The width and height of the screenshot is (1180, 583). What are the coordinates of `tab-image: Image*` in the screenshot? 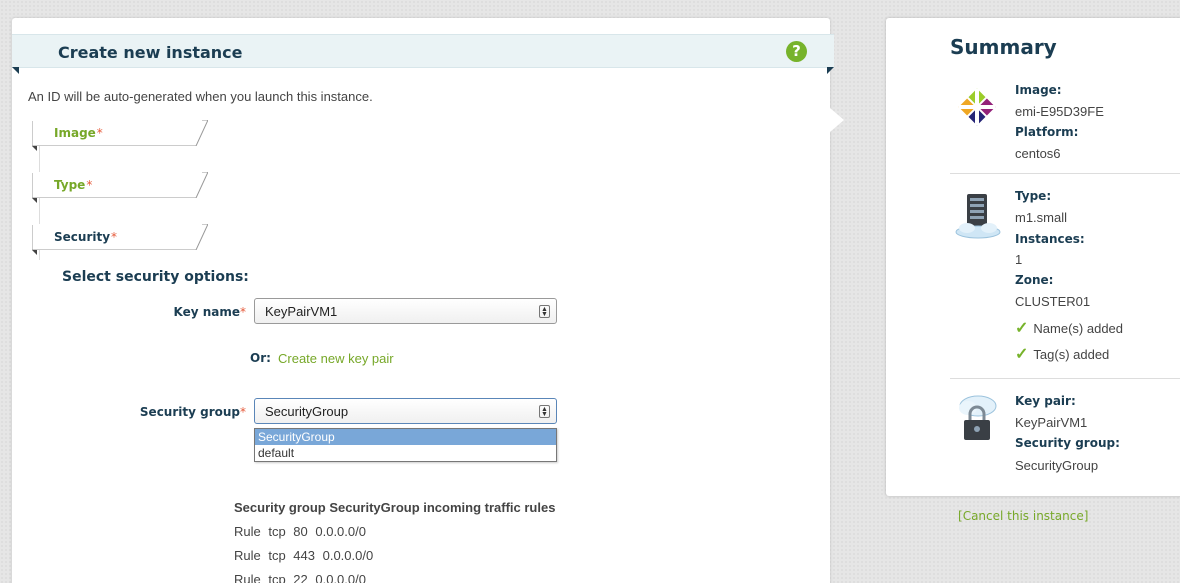 It's located at (120, 135).